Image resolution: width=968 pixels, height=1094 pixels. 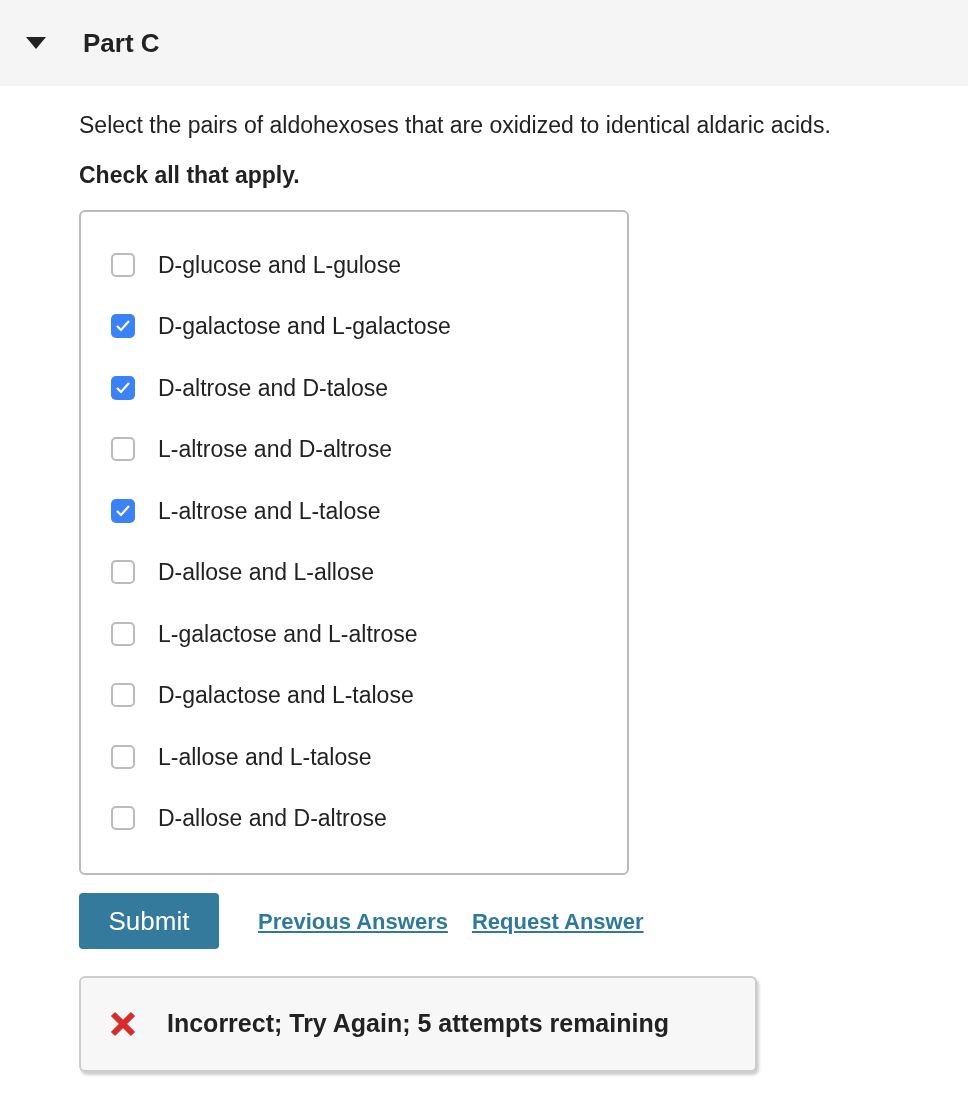 I want to click on option-label: D-galactose and L-galactose, so click(x=304, y=326).